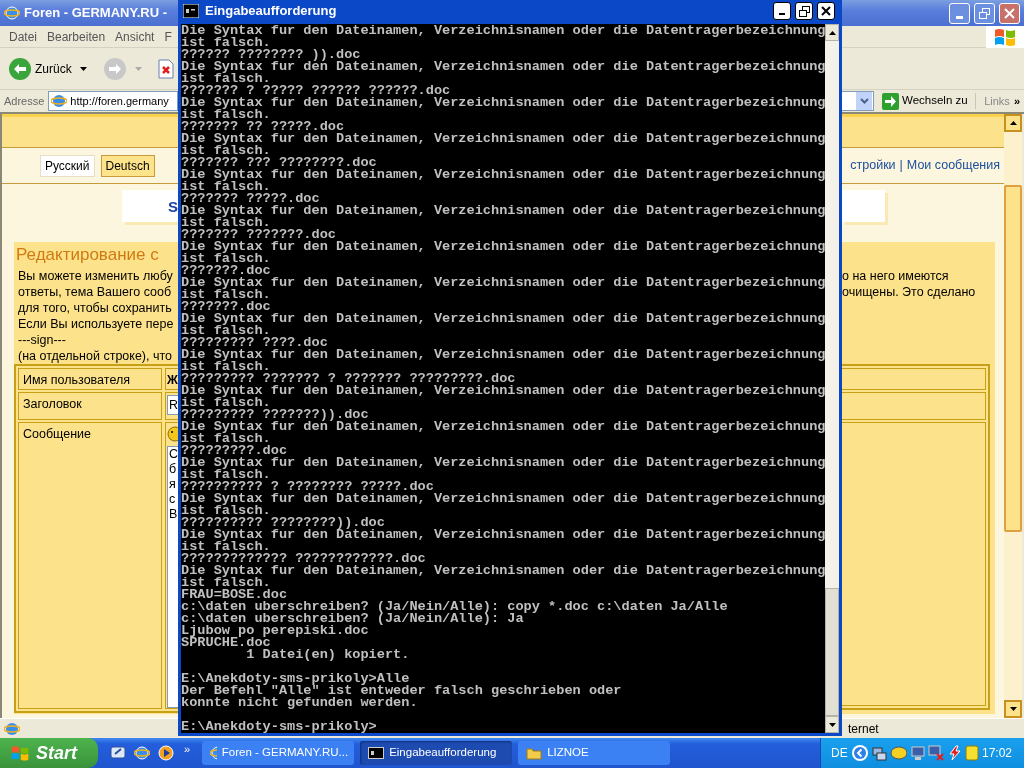 This screenshot has width=1024, height=768. Describe the element at coordinates (859, 753) in the screenshot. I see `chevron-left-icon` at that location.